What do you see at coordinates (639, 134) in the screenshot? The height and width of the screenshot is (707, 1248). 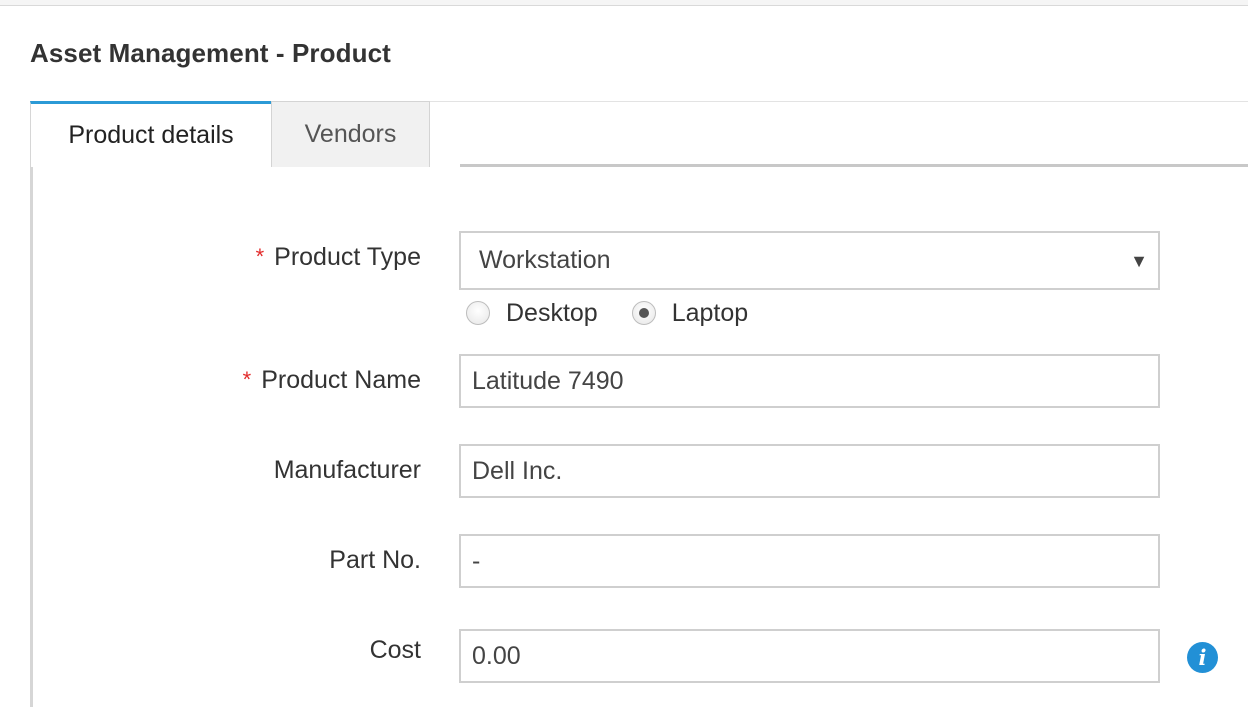 I see `tab-bar: Product details Vendors` at bounding box center [639, 134].